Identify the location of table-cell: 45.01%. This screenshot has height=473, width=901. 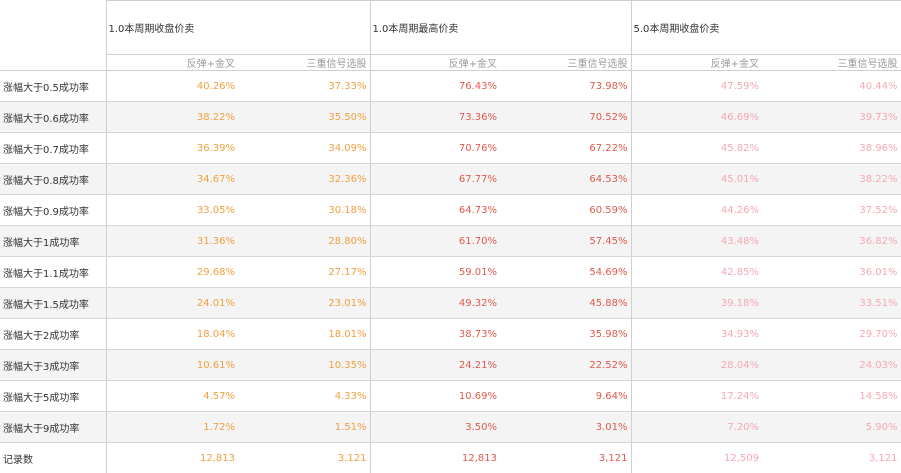
(696, 179).